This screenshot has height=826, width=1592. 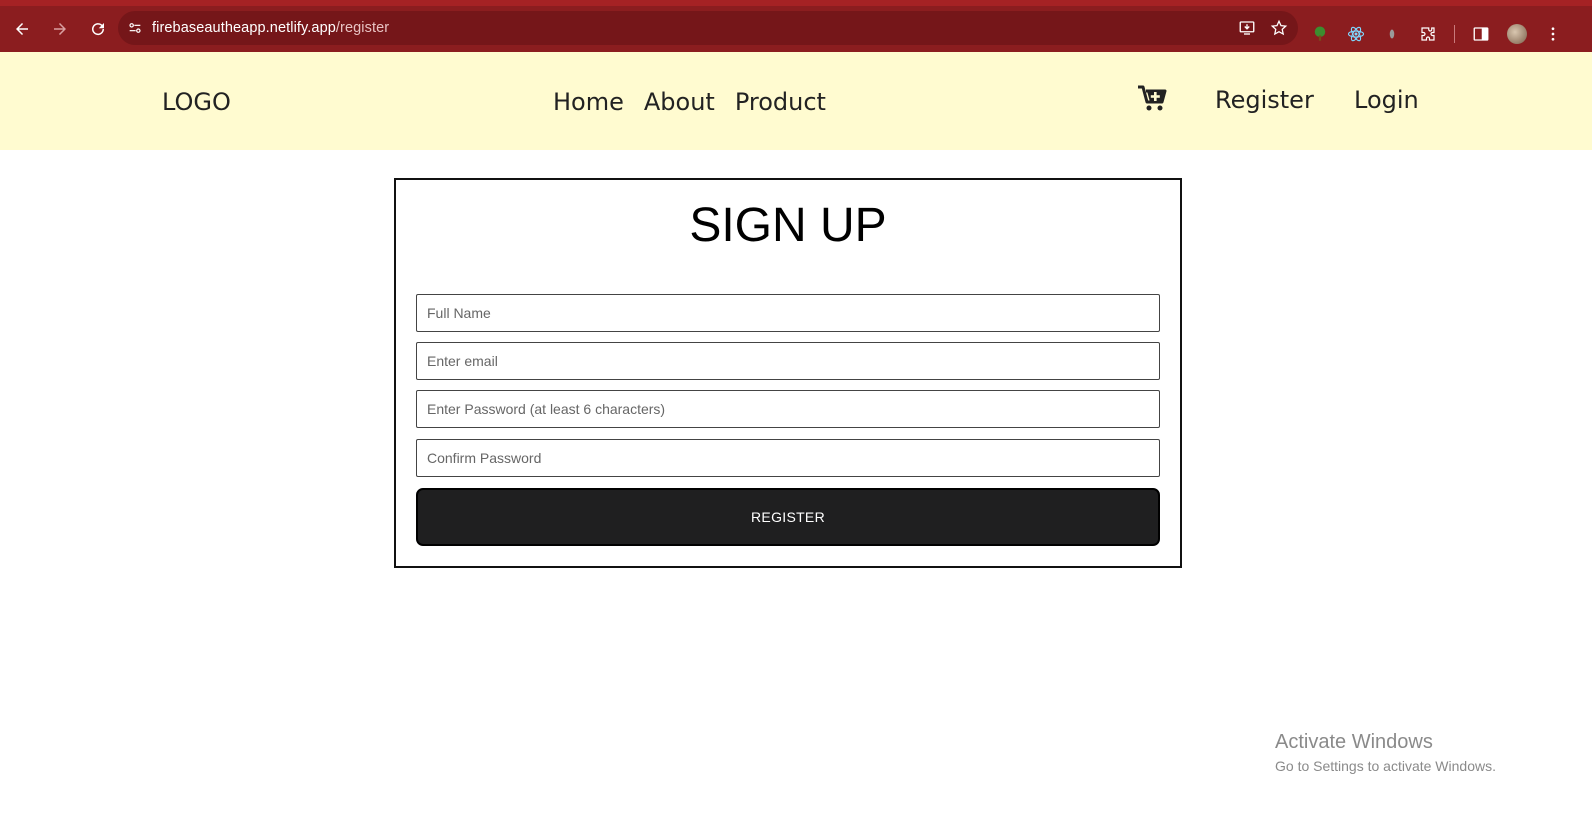 I want to click on site-info-icon, so click(x=135, y=28).